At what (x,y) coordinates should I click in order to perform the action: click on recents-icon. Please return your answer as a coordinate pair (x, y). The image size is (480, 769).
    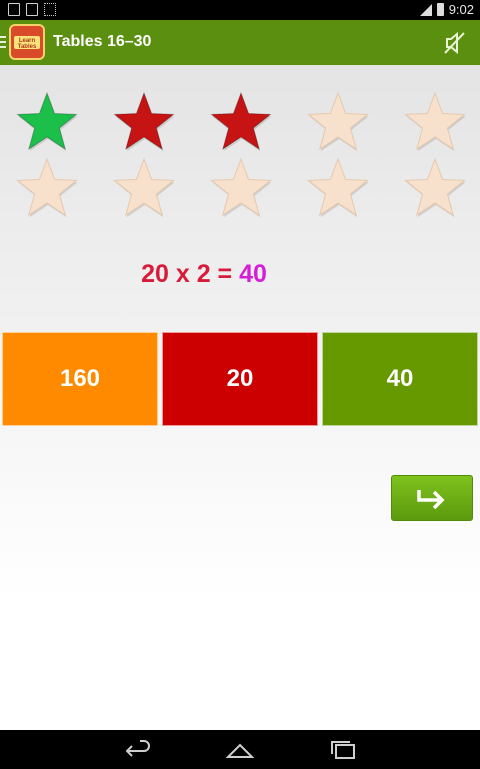
    Looking at the image, I should click on (343, 750).